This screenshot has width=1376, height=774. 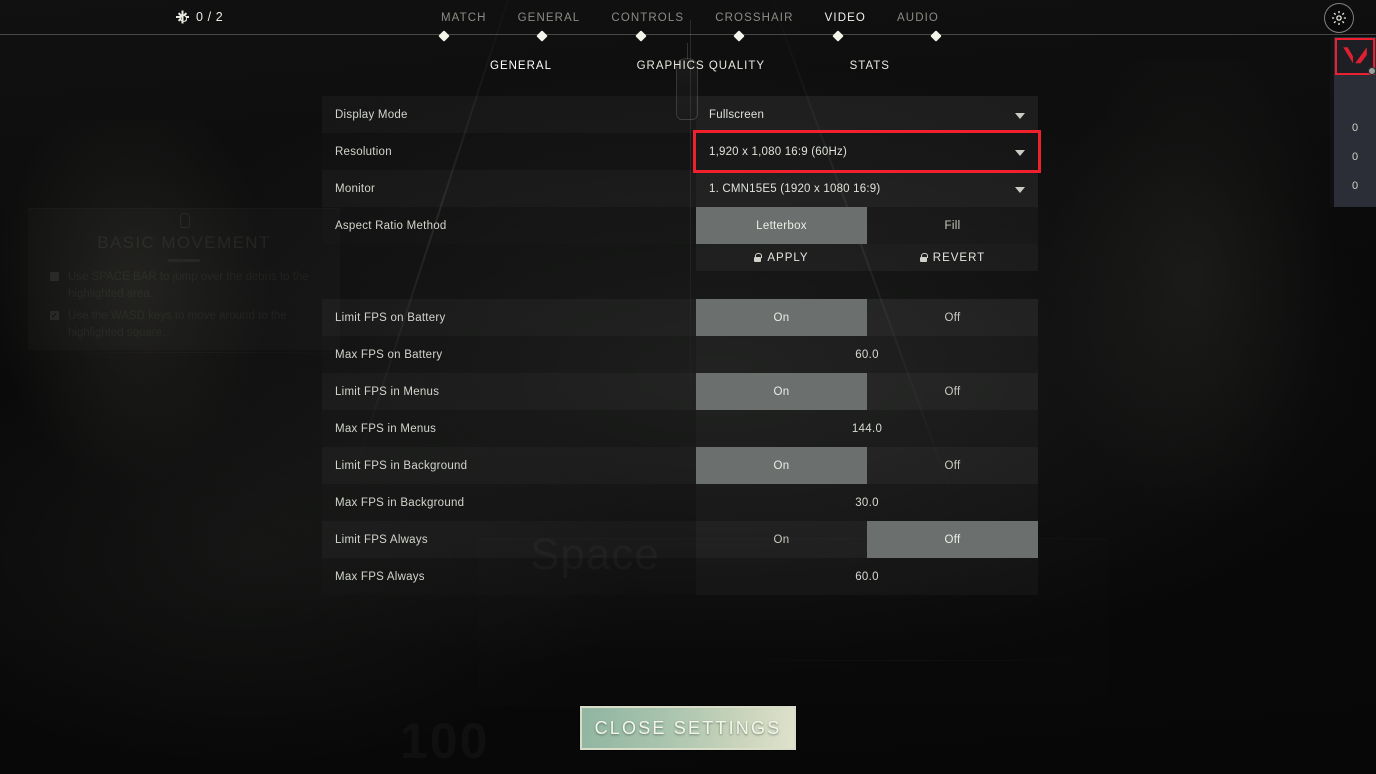 What do you see at coordinates (778, 151) in the screenshot?
I see `resolution-value: 1,920 x 1,080 16:9 (60Hz)` at bounding box center [778, 151].